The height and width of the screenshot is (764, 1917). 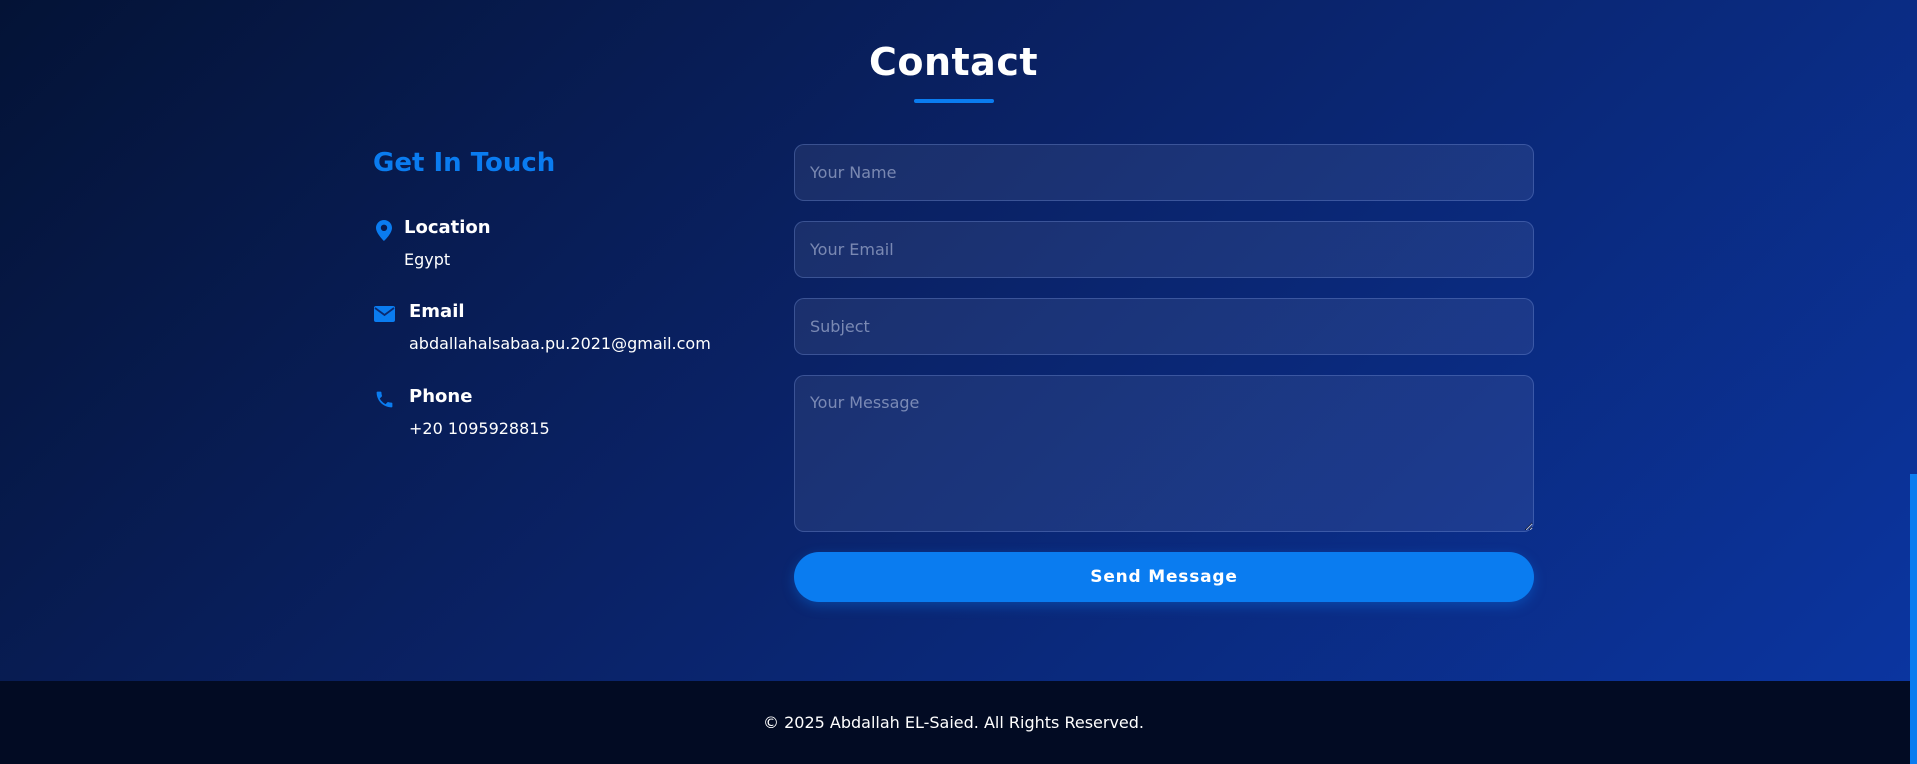 What do you see at coordinates (479, 428) in the screenshot?
I see `phone-value: +20 1095928815` at bounding box center [479, 428].